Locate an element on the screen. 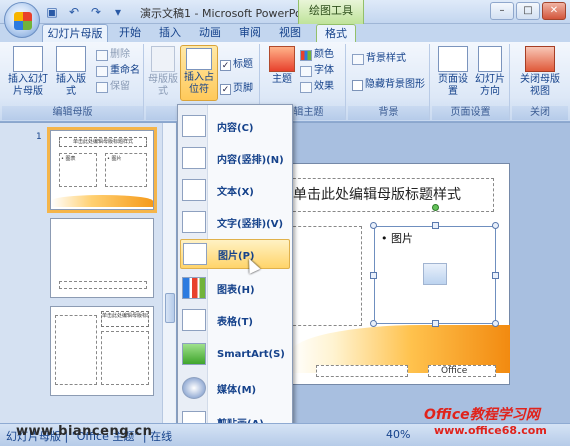  window-controls: – □ ✕ is located at coordinates (528, 11).